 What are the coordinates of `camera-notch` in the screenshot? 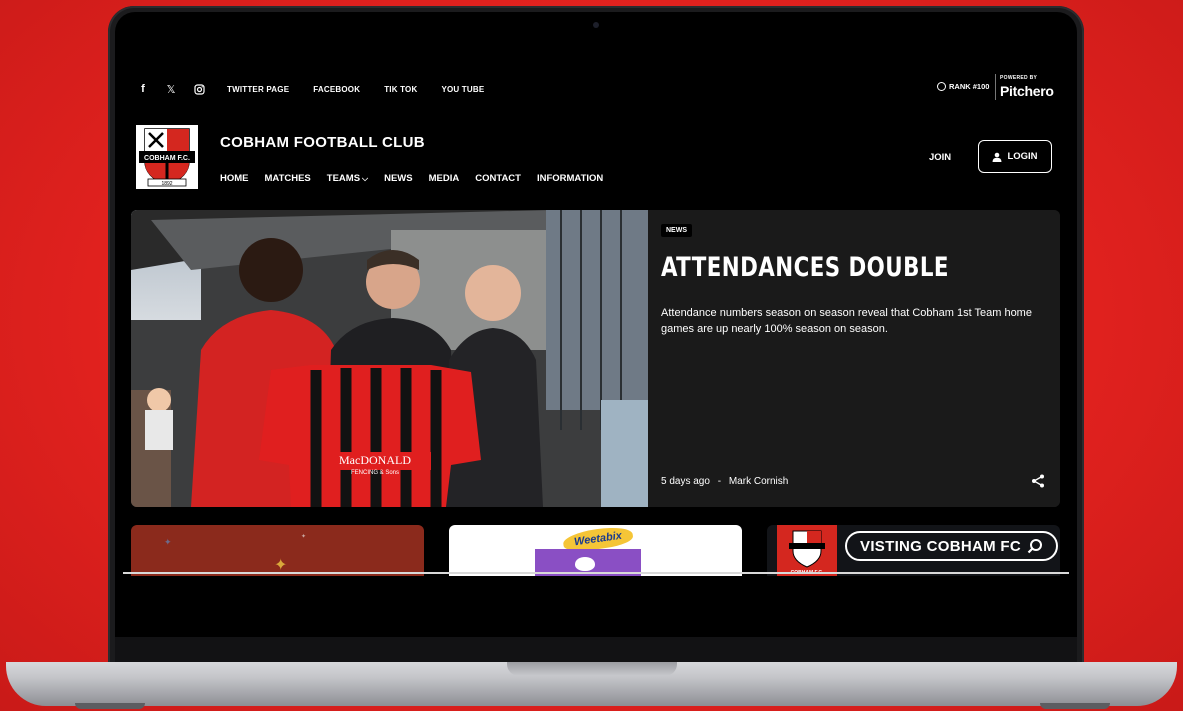 It's located at (597, 26).